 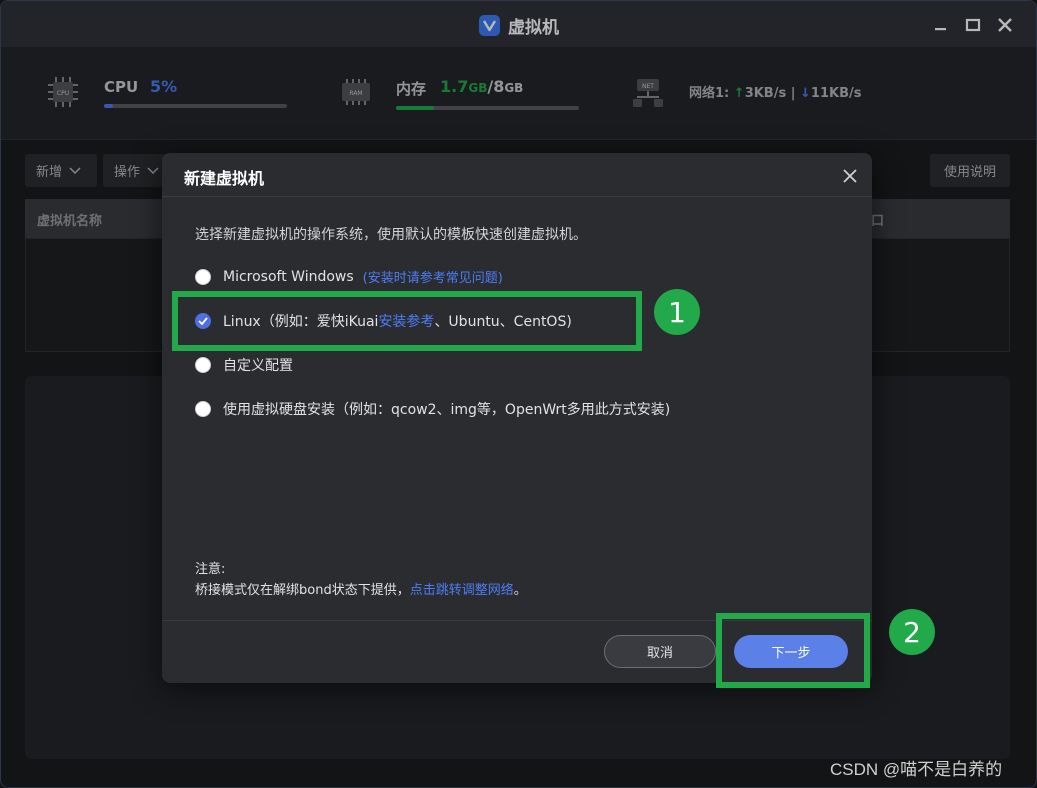 What do you see at coordinates (407, 321) in the screenshot?
I see `highlight-box-linux` at bounding box center [407, 321].